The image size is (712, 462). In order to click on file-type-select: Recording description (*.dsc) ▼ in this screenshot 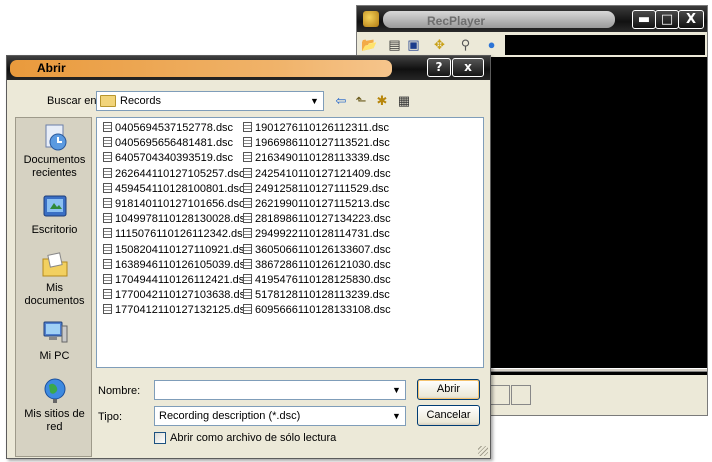, I will do `click(280, 416)`.